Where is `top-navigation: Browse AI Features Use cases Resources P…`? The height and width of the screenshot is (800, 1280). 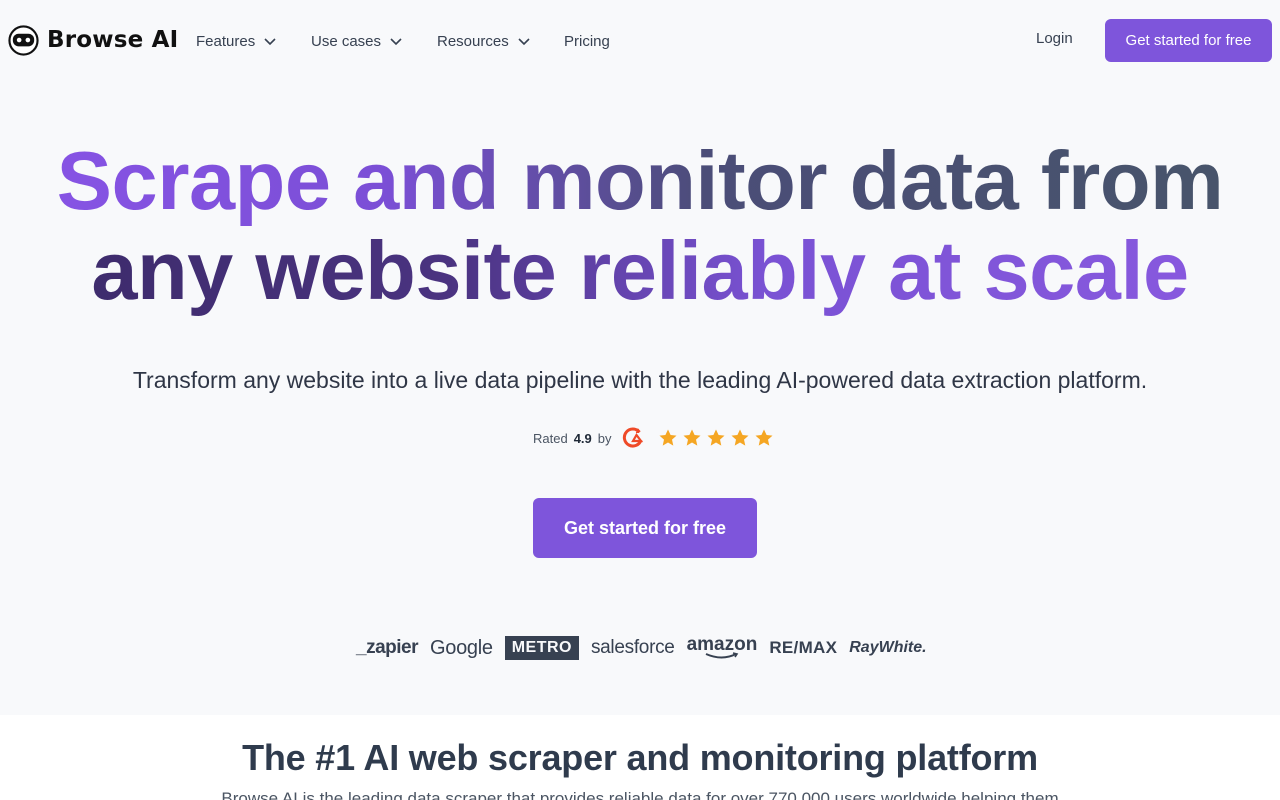 top-navigation: Browse AI Features Use cases Resources P… is located at coordinates (640, 40).